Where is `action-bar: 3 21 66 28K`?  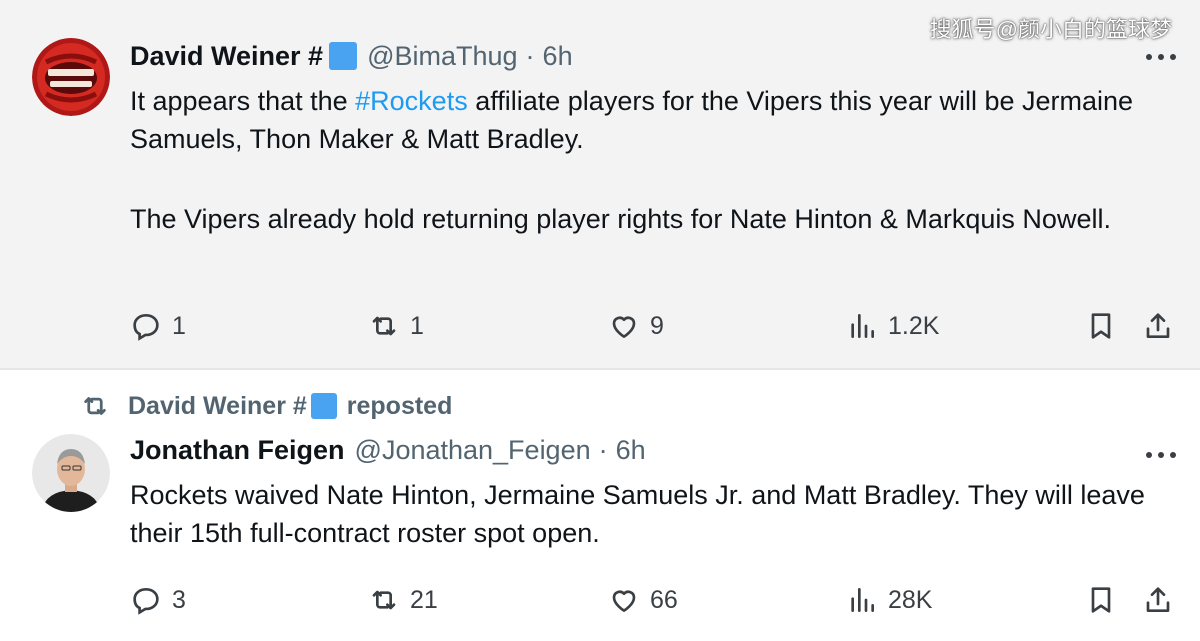
action-bar: 3 21 66 28K is located at coordinates (655, 600).